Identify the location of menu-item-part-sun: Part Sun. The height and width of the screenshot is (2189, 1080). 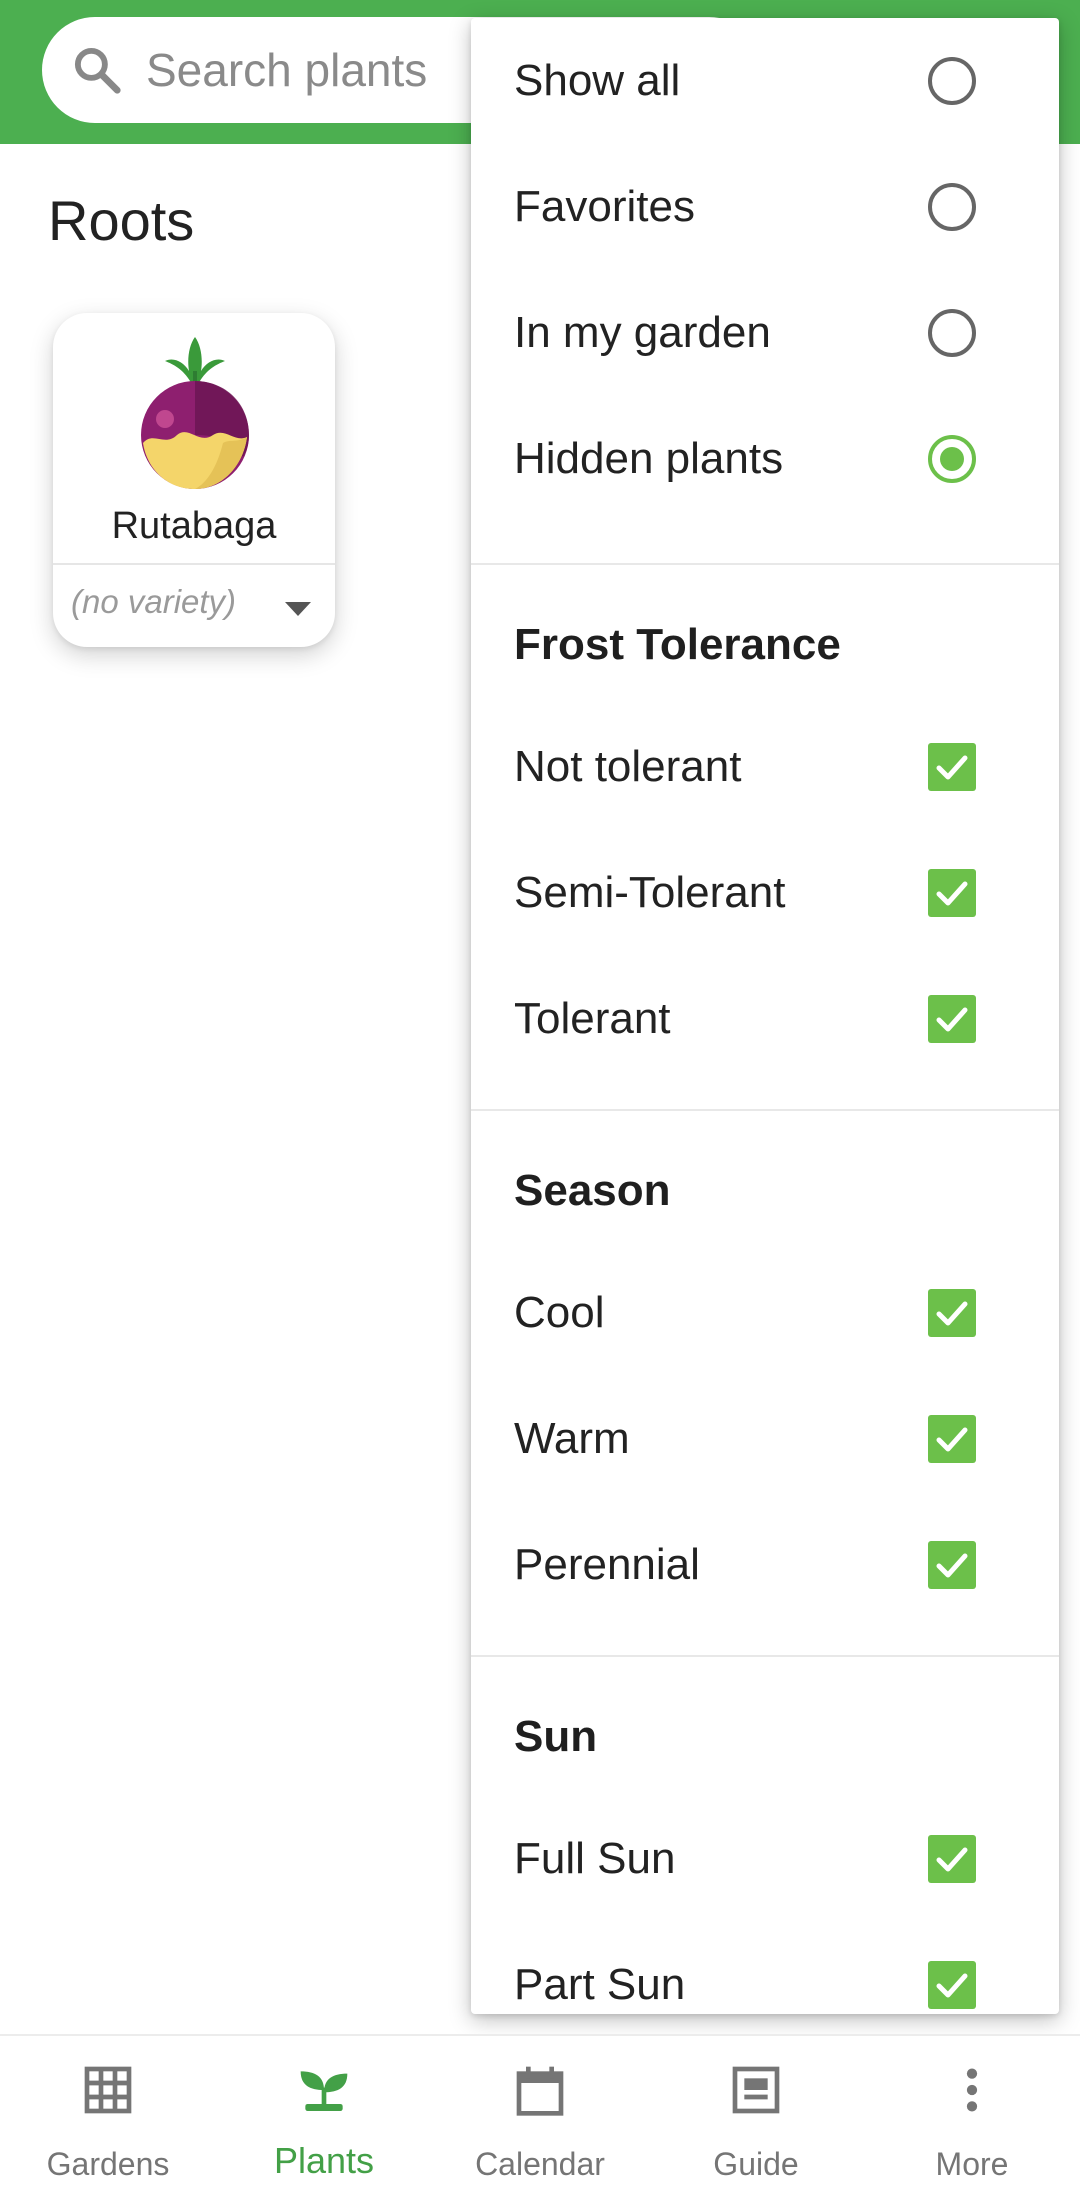
(765, 1968).